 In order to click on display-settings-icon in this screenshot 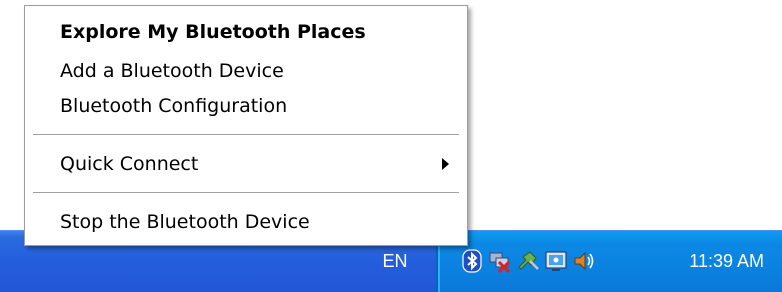, I will do `click(556, 261)`.